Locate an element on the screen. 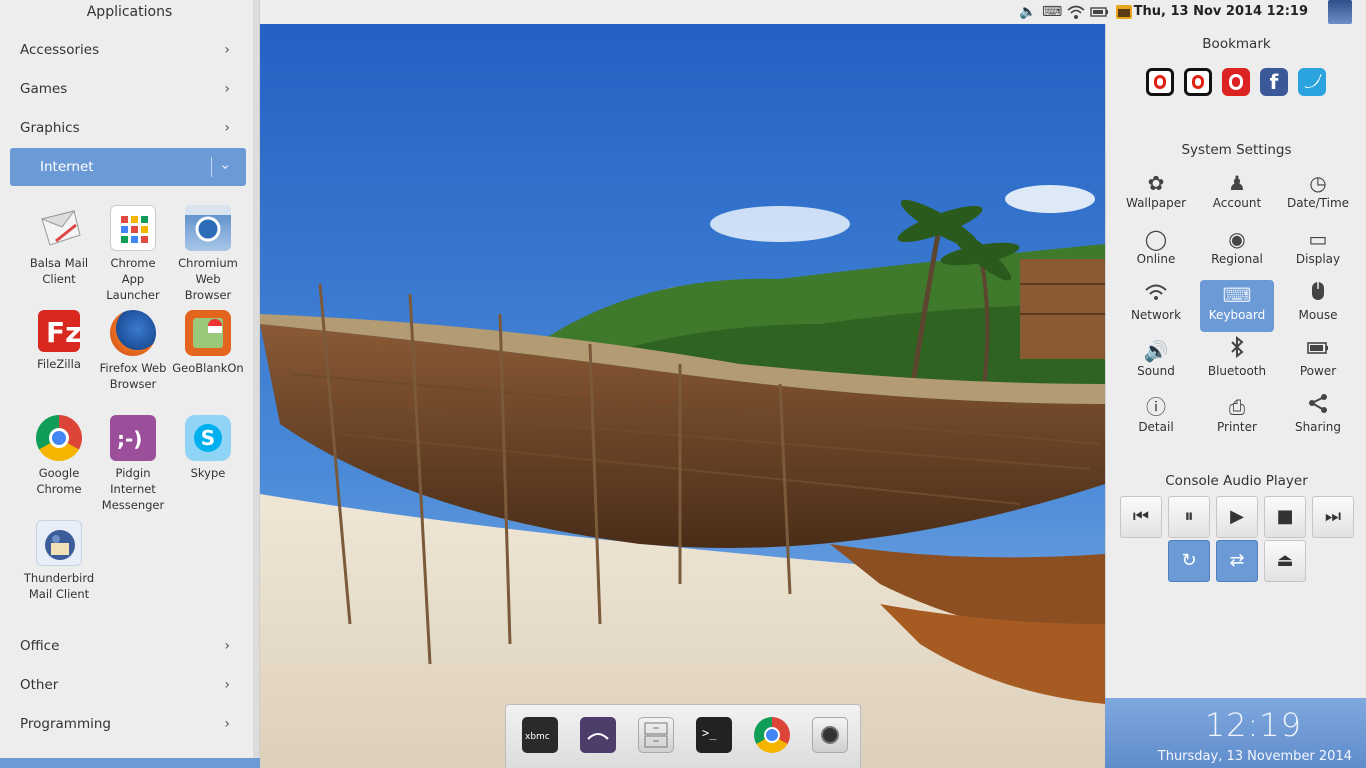 The width and height of the screenshot is (1366, 768). app-label: Client is located at coordinates (59, 279).